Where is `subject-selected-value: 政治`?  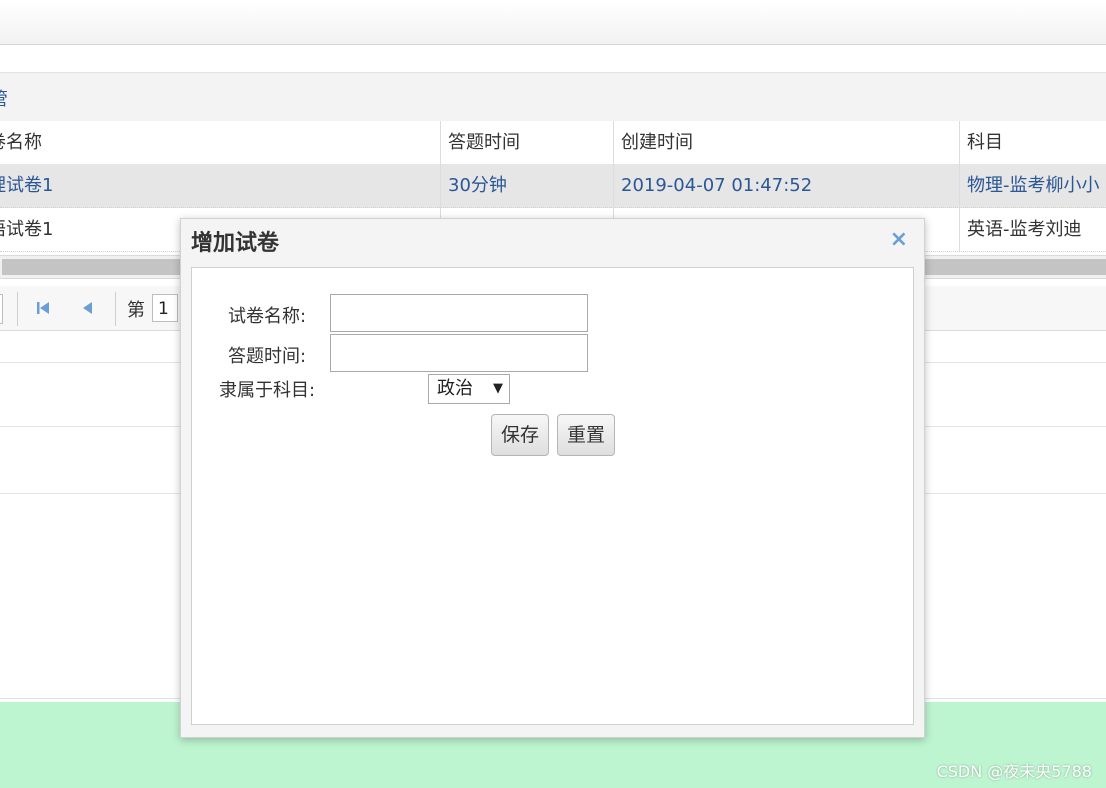
subject-selected-value: 政治 is located at coordinates (455, 388).